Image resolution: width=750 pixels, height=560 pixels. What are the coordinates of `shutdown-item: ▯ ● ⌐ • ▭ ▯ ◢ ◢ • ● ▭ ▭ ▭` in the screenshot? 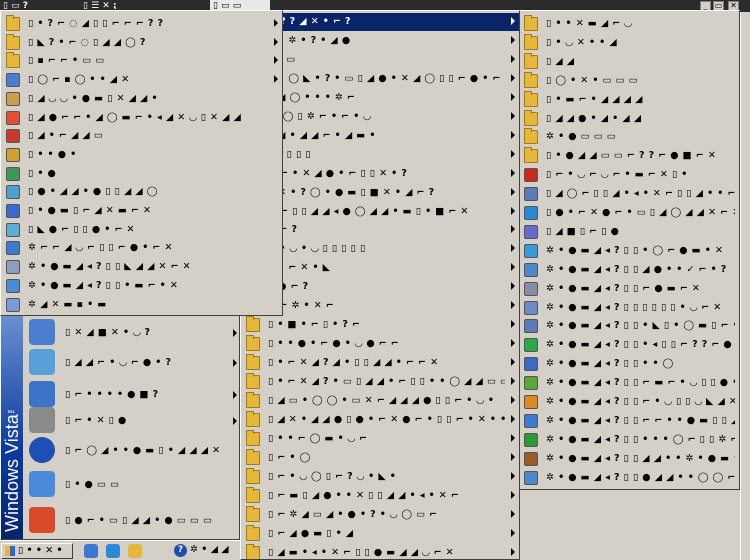 It's located at (132, 521).